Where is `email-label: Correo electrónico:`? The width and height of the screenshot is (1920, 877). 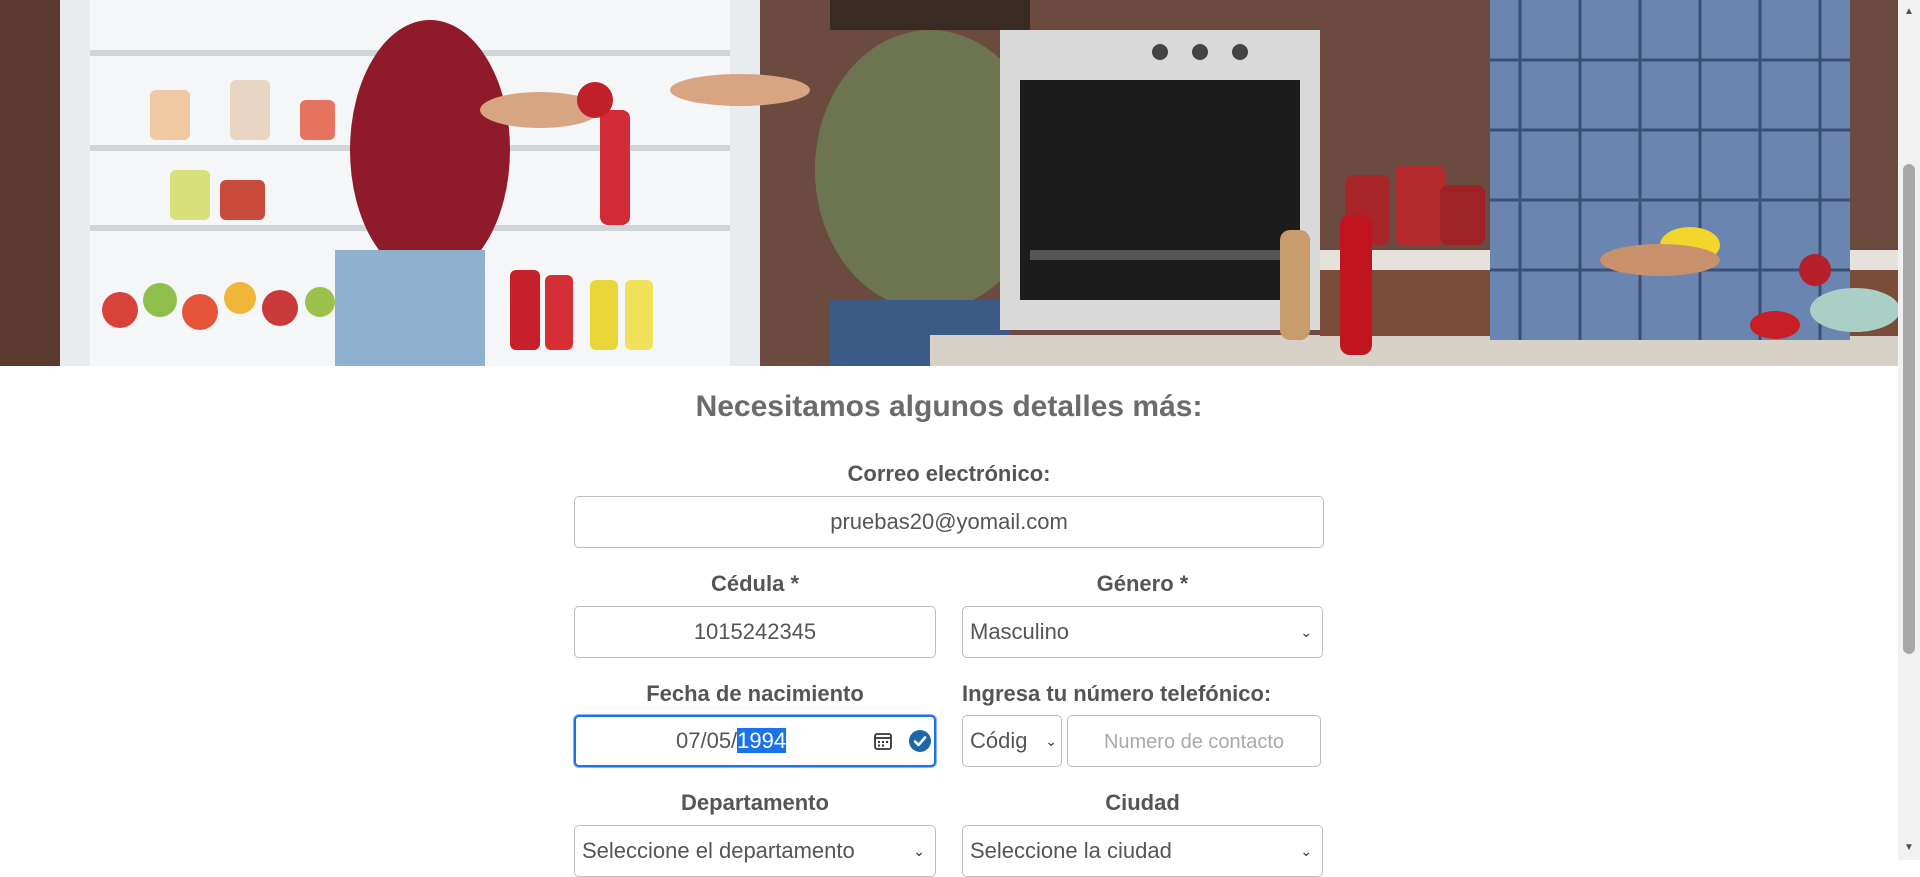 email-label: Correo electrónico: is located at coordinates (949, 473).